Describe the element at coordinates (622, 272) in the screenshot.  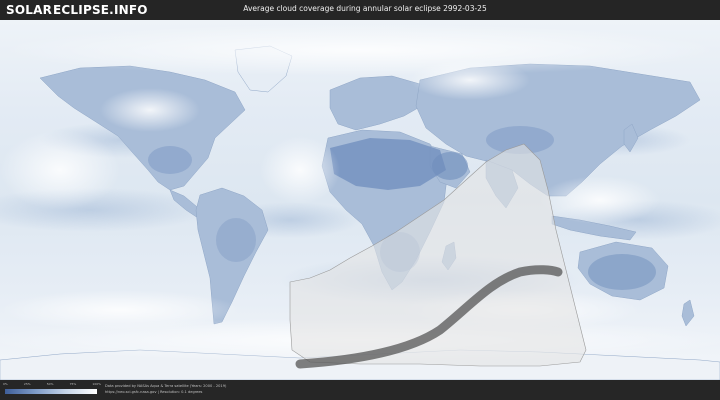
I see `clear-sky-australia` at that location.